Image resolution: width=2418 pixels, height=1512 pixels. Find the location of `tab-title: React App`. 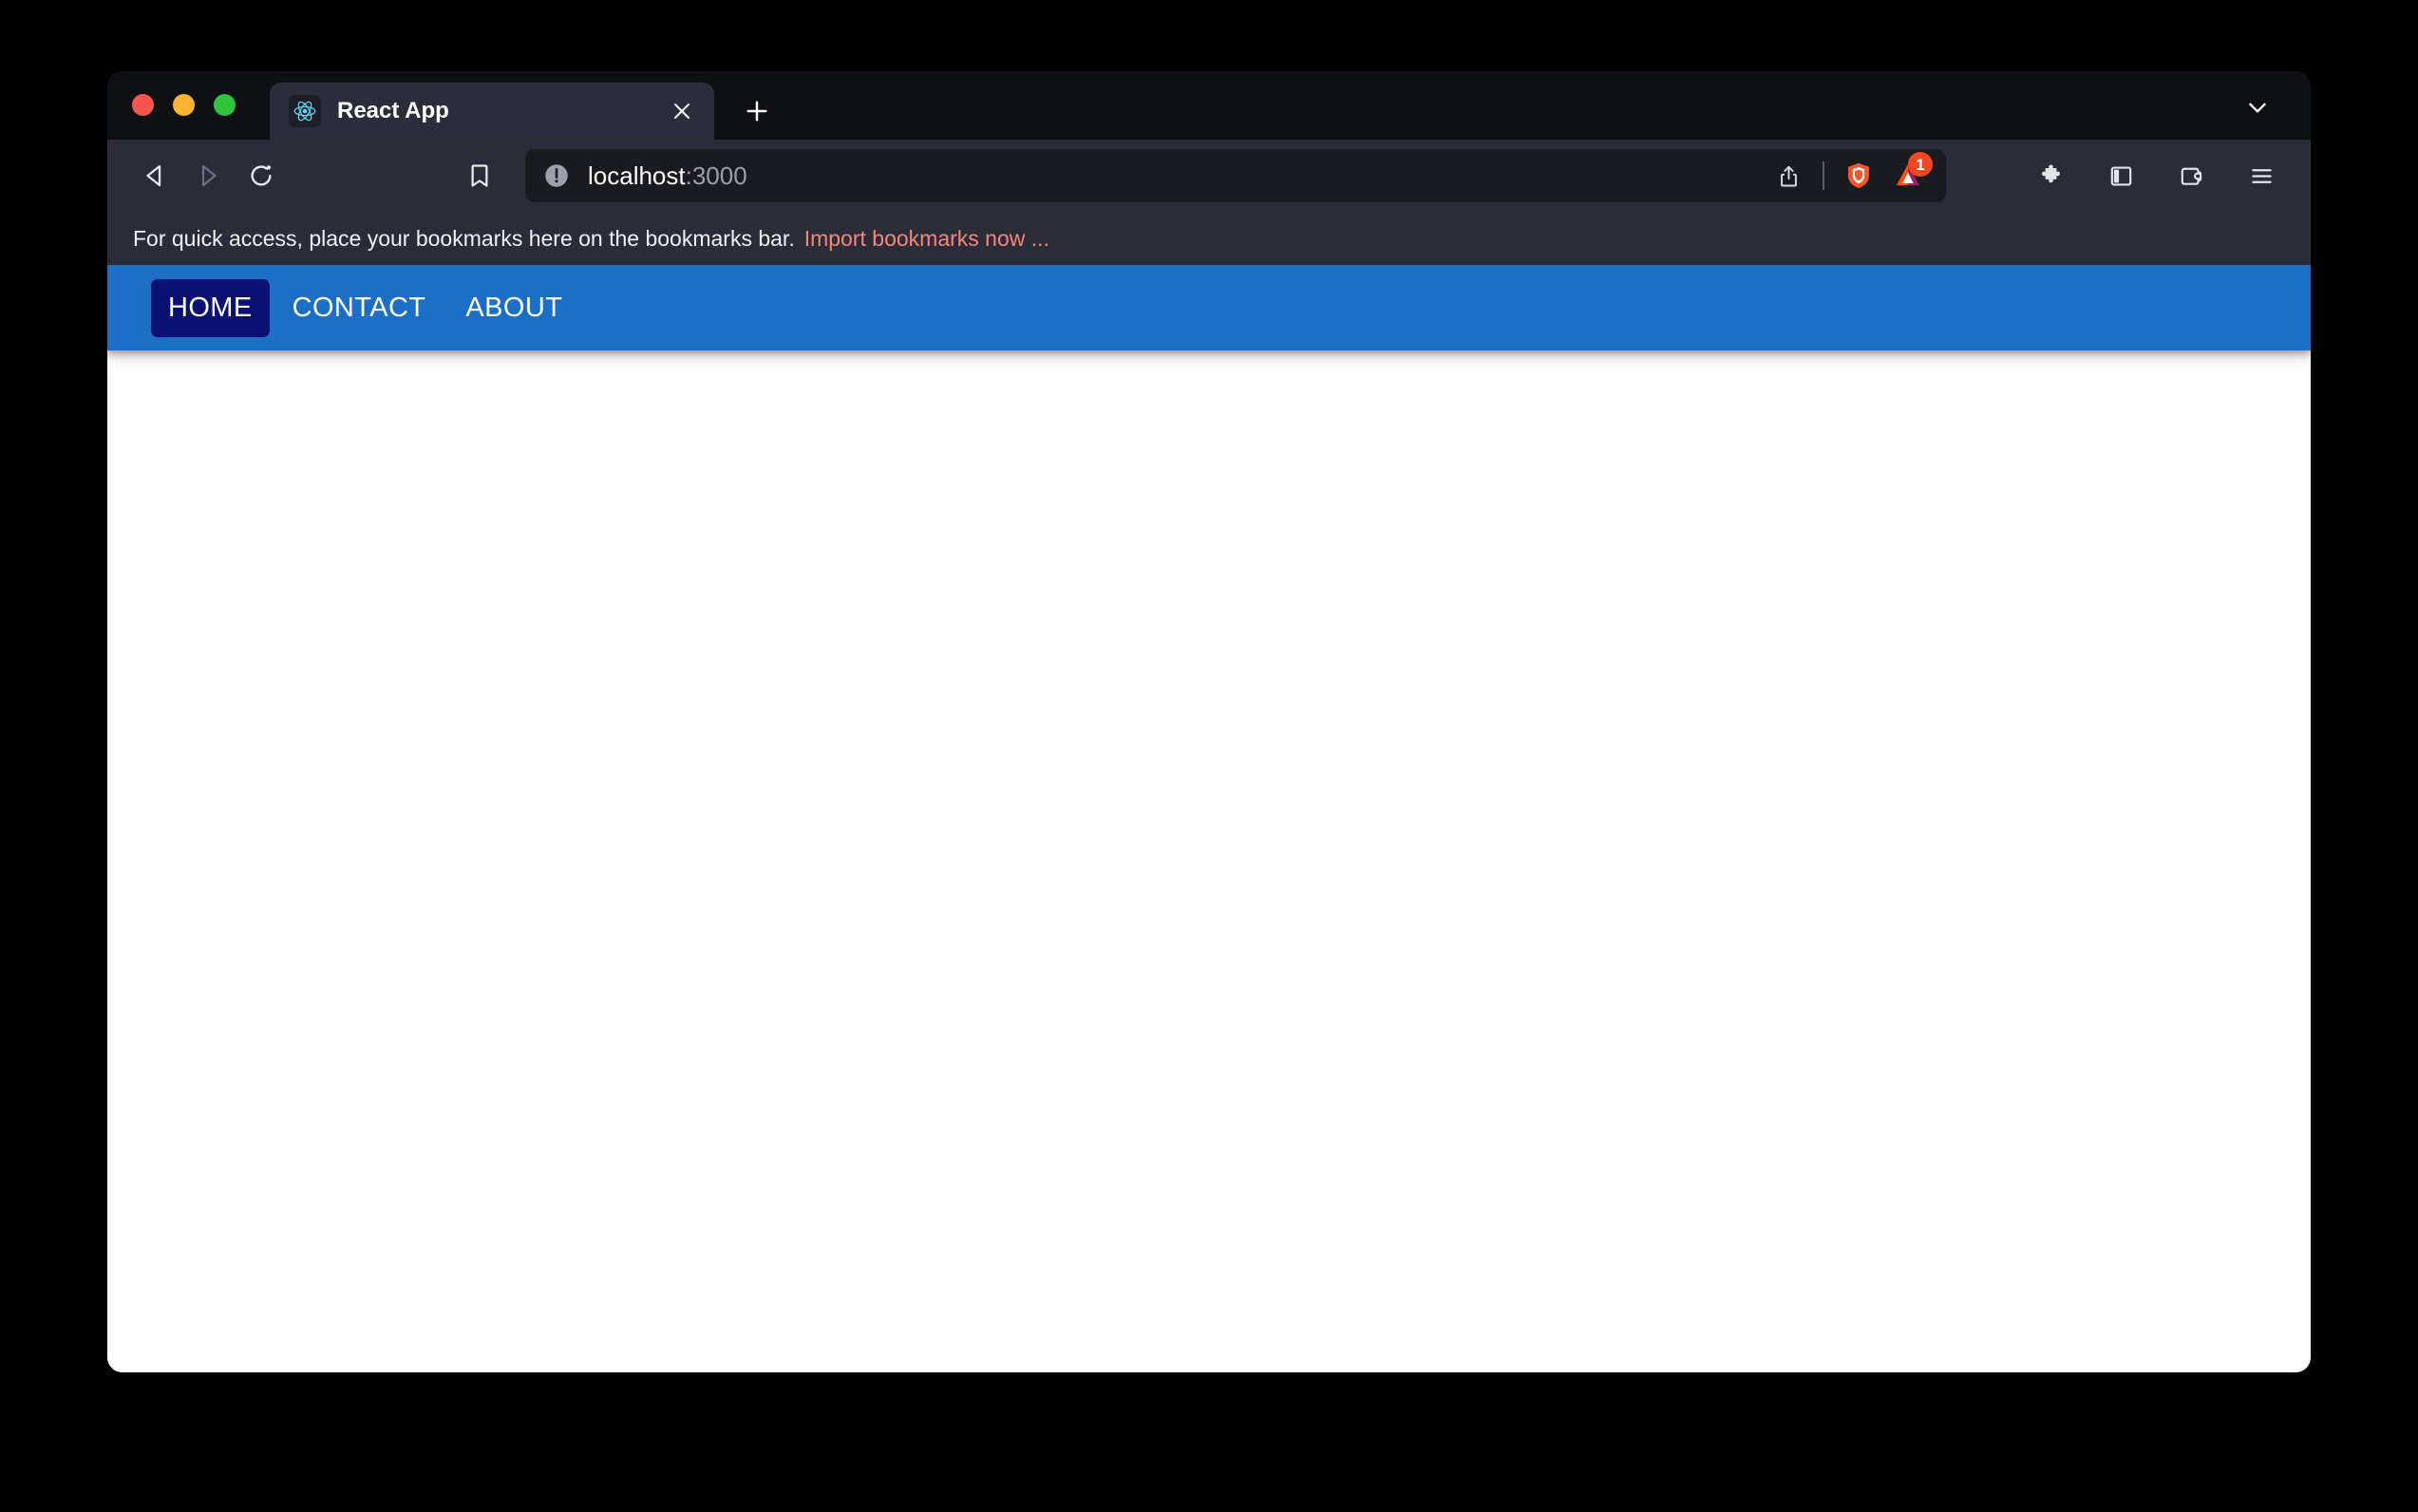

tab-title: React App is located at coordinates (393, 111).